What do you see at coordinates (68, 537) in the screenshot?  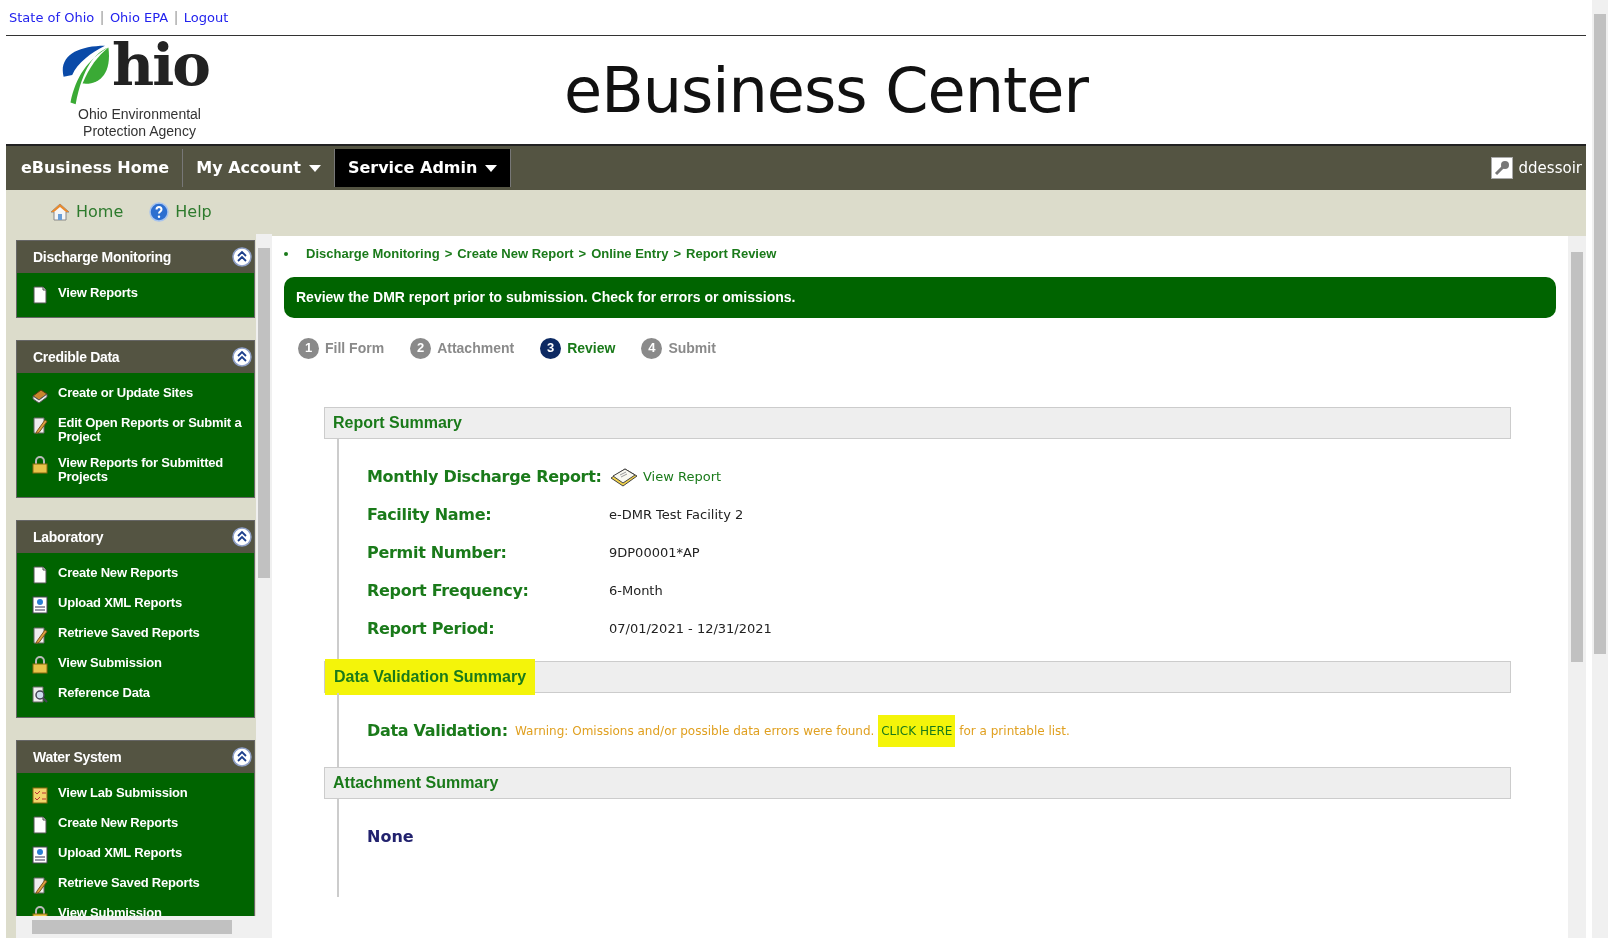 I see `panel-title: Laboratory` at bounding box center [68, 537].